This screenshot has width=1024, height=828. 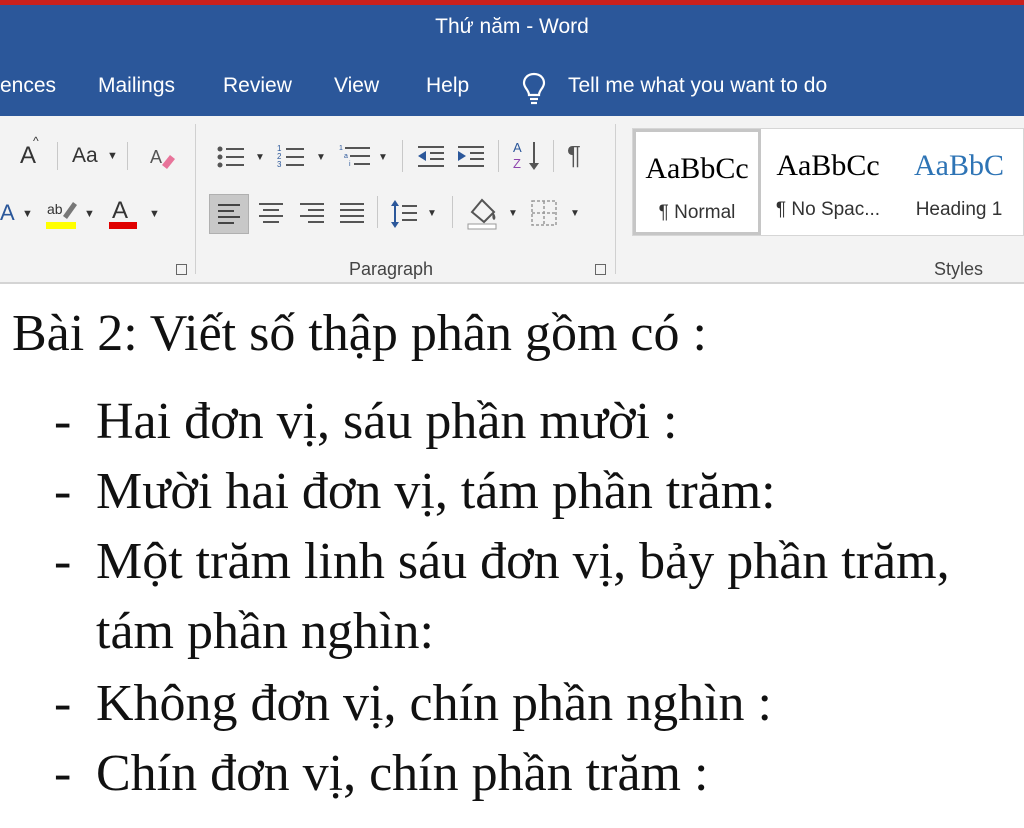 I want to click on multilevel-list-icon: 1ai, so click(x=355, y=157).